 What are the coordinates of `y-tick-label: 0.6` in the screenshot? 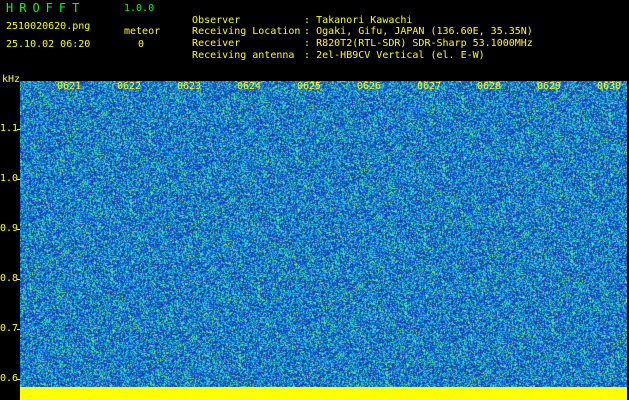 It's located at (9, 378).